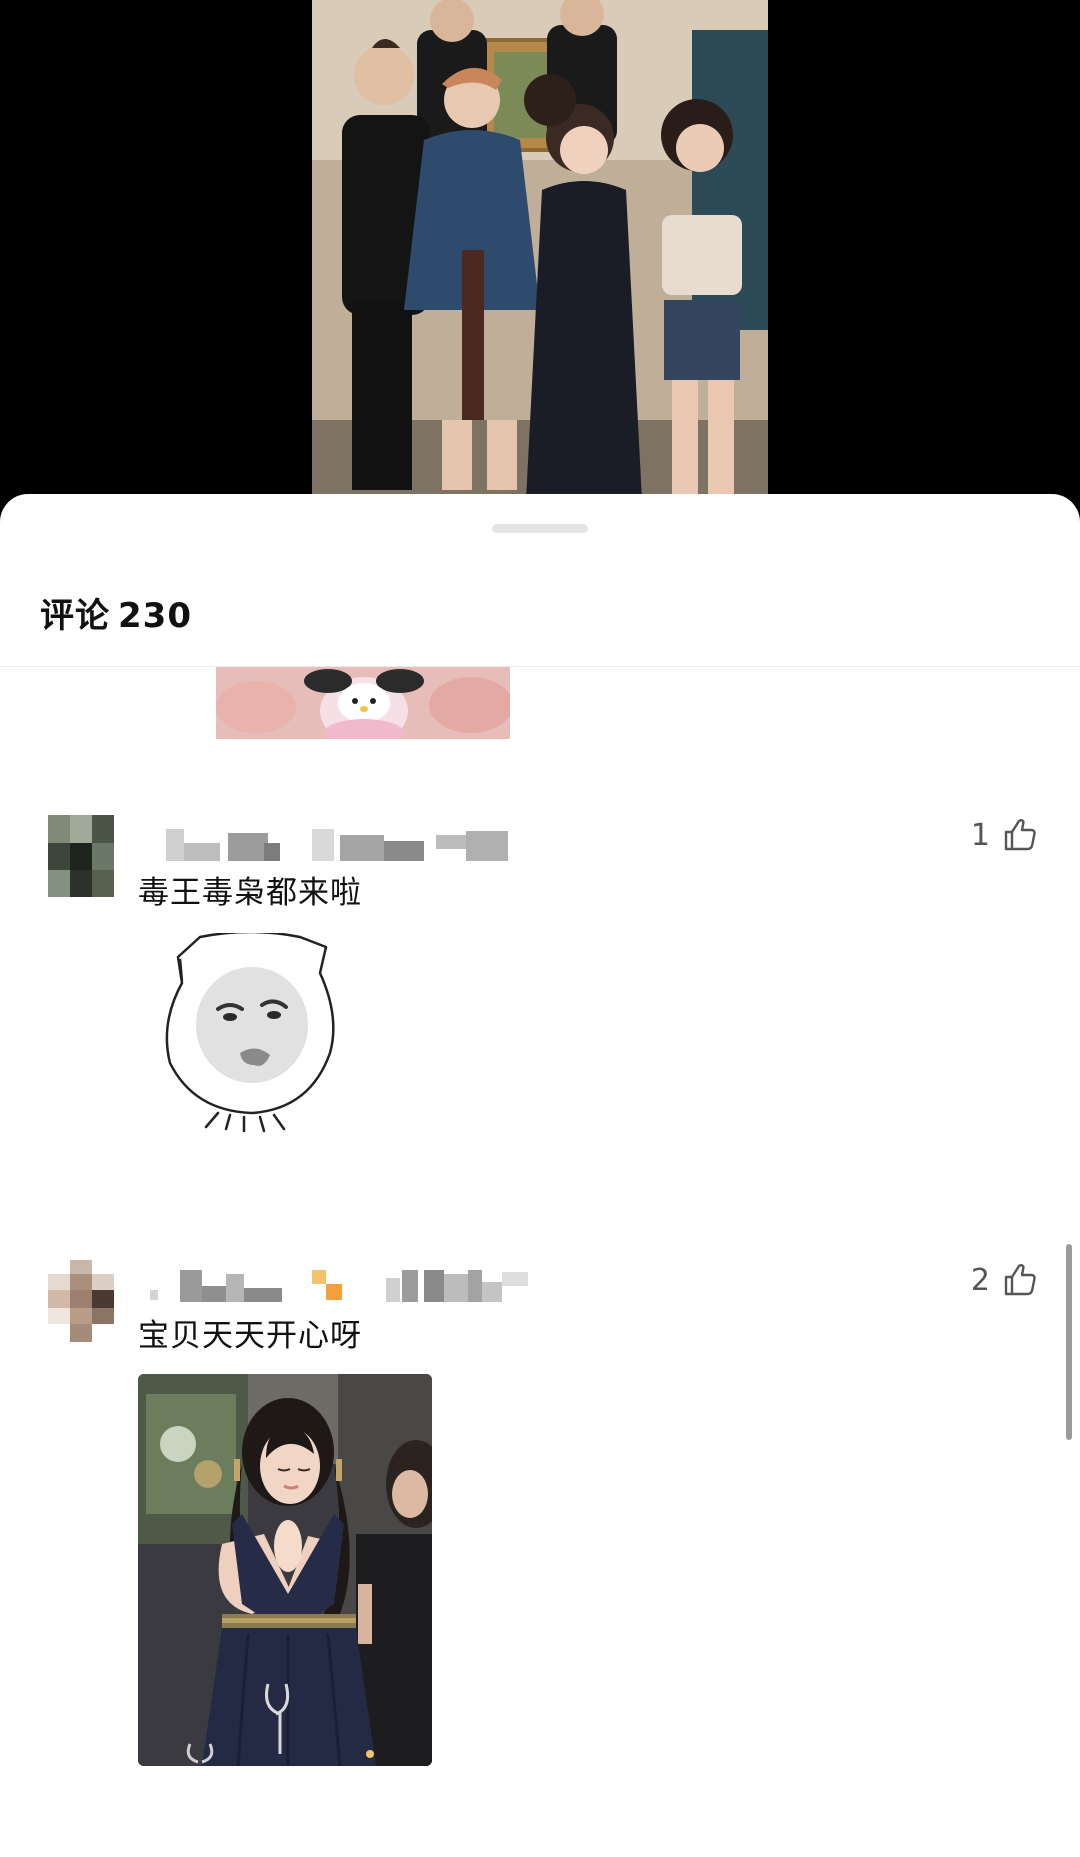  Describe the element at coordinates (250, 893) in the screenshot. I see `comment-text: 毒王毒枭都来啦` at that location.